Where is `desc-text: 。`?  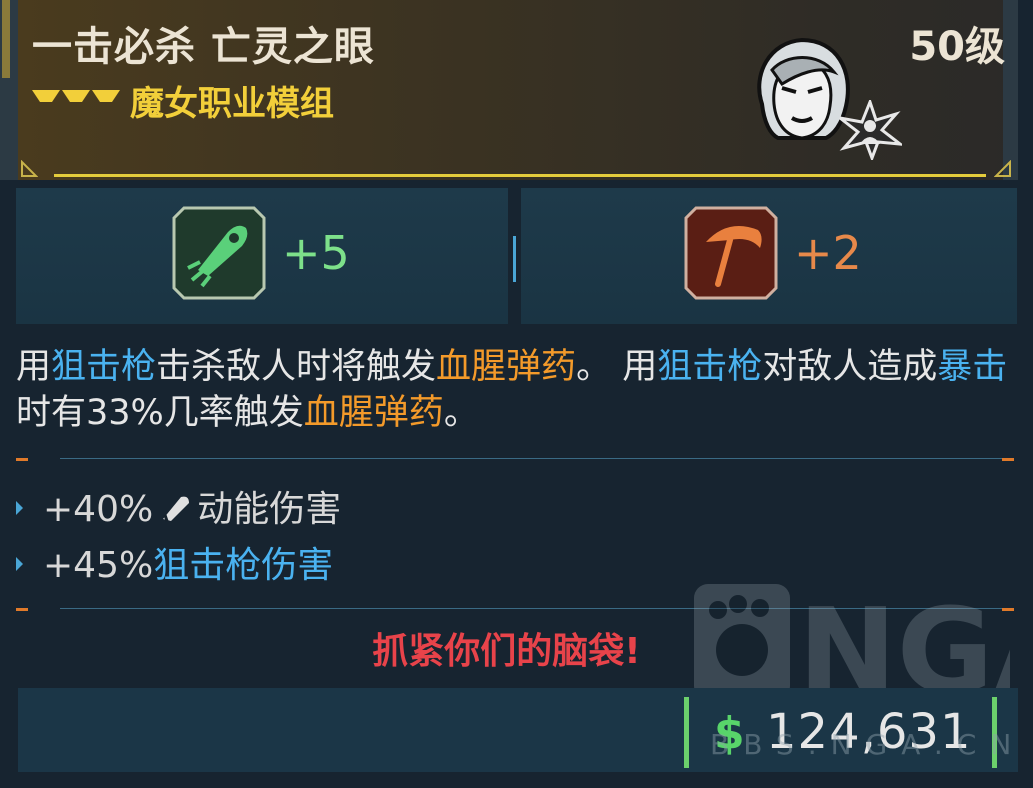
desc-text: 。 is located at coordinates (461, 413).